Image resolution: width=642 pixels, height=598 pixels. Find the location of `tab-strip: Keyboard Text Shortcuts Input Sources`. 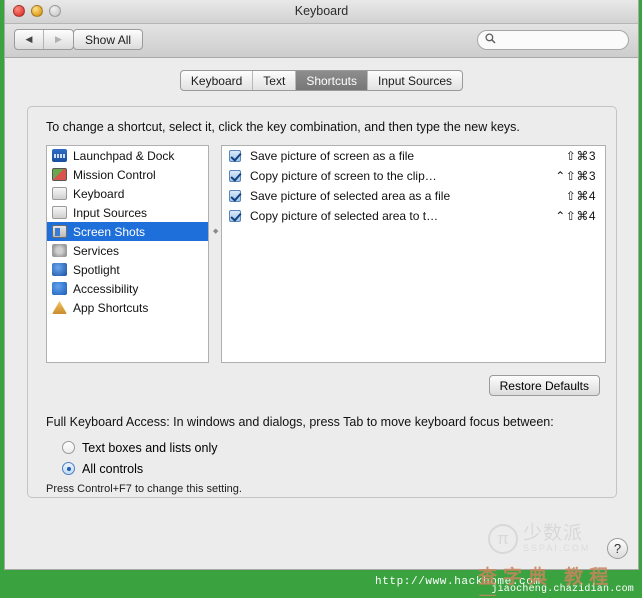

tab-strip: Keyboard Text Shortcuts Input Sources is located at coordinates (321, 80).